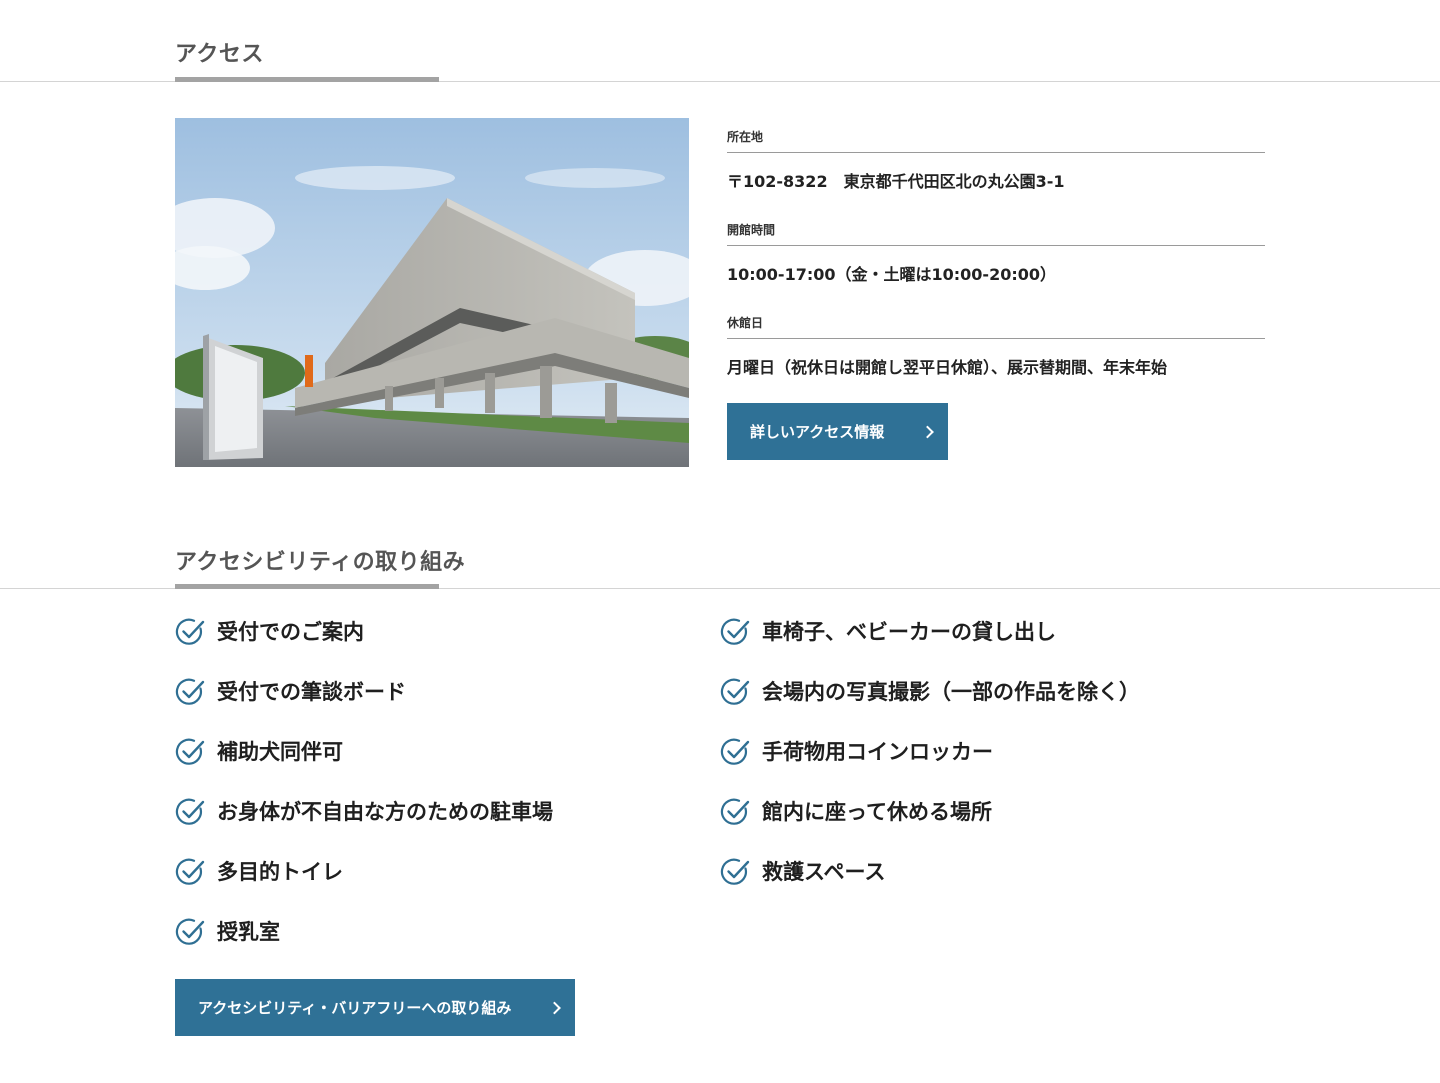 Image resolution: width=1440 pixels, height=1083 pixels. Describe the element at coordinates (364, 947) in the screenshot. I see `accessibility-list-item: 授乳室` at that location.